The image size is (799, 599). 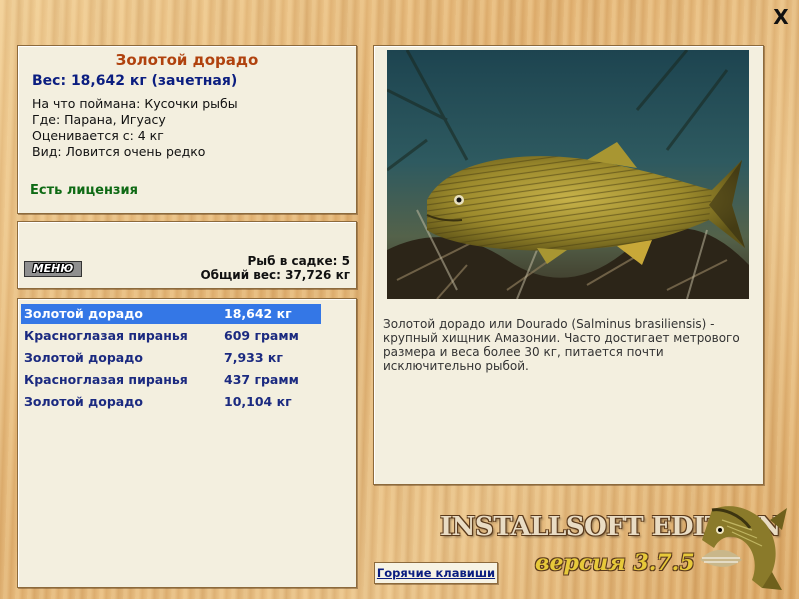 What do you see at coordinates (261, 335) in the screenshot?
I see `list-item-weight: 609 грамм` at bounding box center [261, 335].